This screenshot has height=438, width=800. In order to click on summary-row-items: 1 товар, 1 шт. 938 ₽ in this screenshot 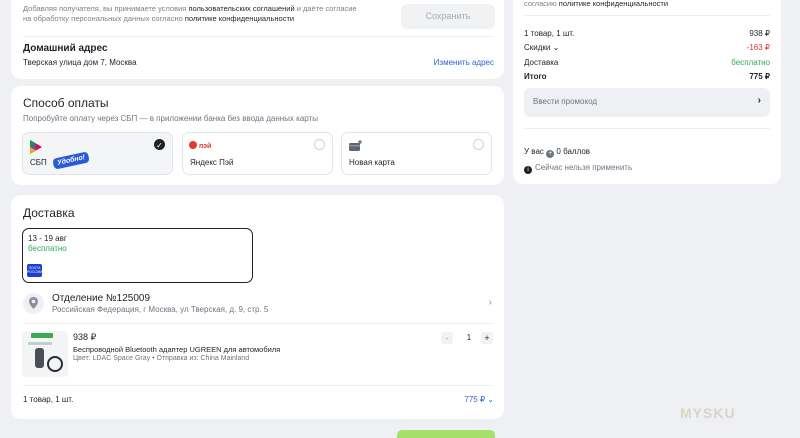, I will do `click(647, 35)`.